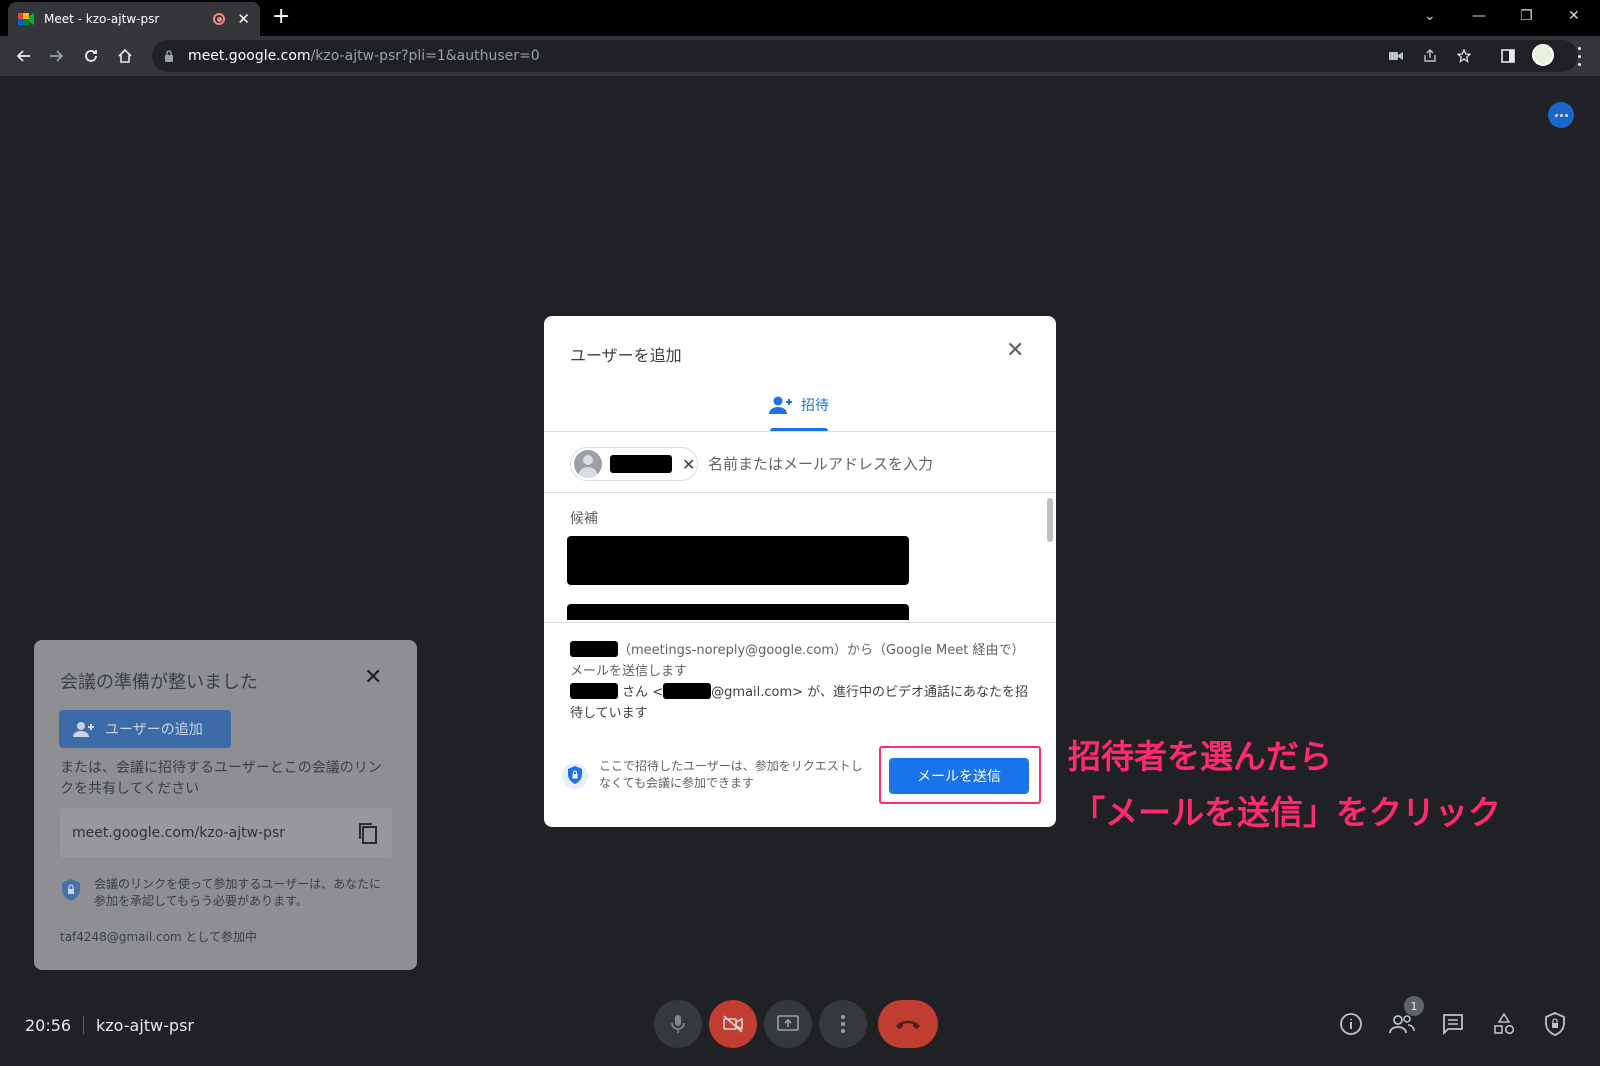 This screenshot has width=1600, height=1066. I want to click on leave-call-button, so click(908, 1024).